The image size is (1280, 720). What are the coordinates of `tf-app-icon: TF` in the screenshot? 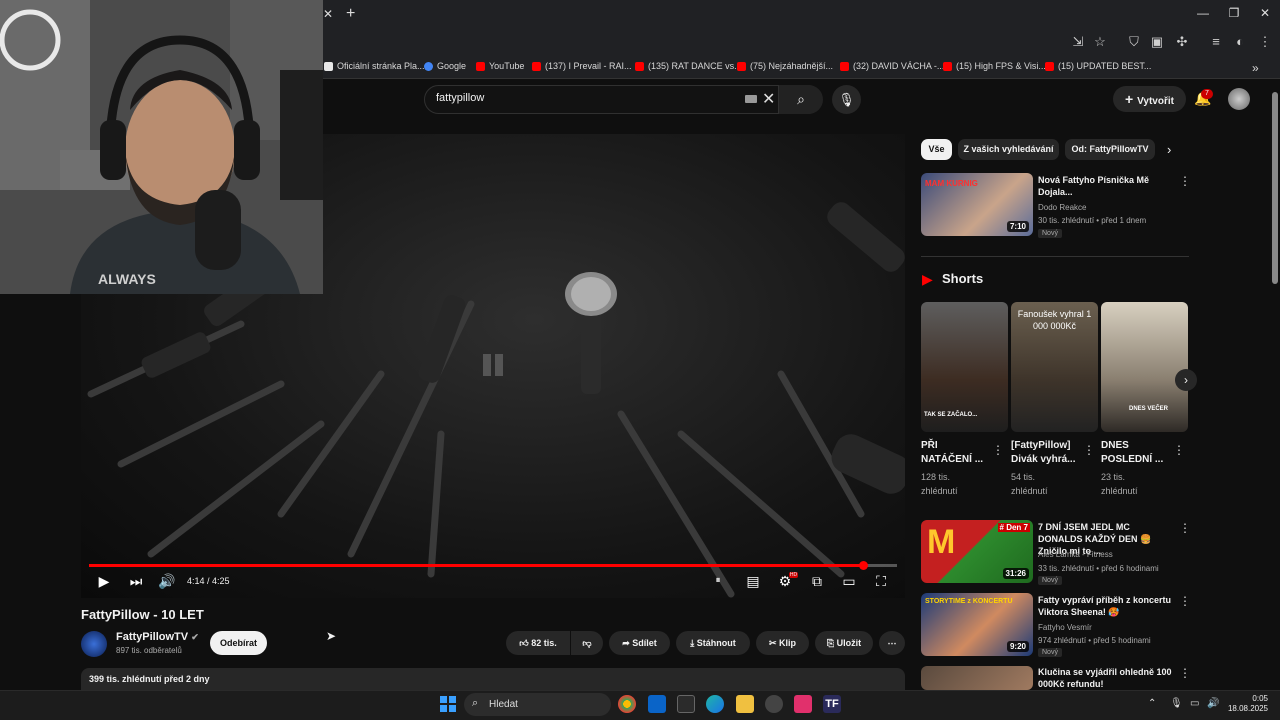 It's located at (832, 704).